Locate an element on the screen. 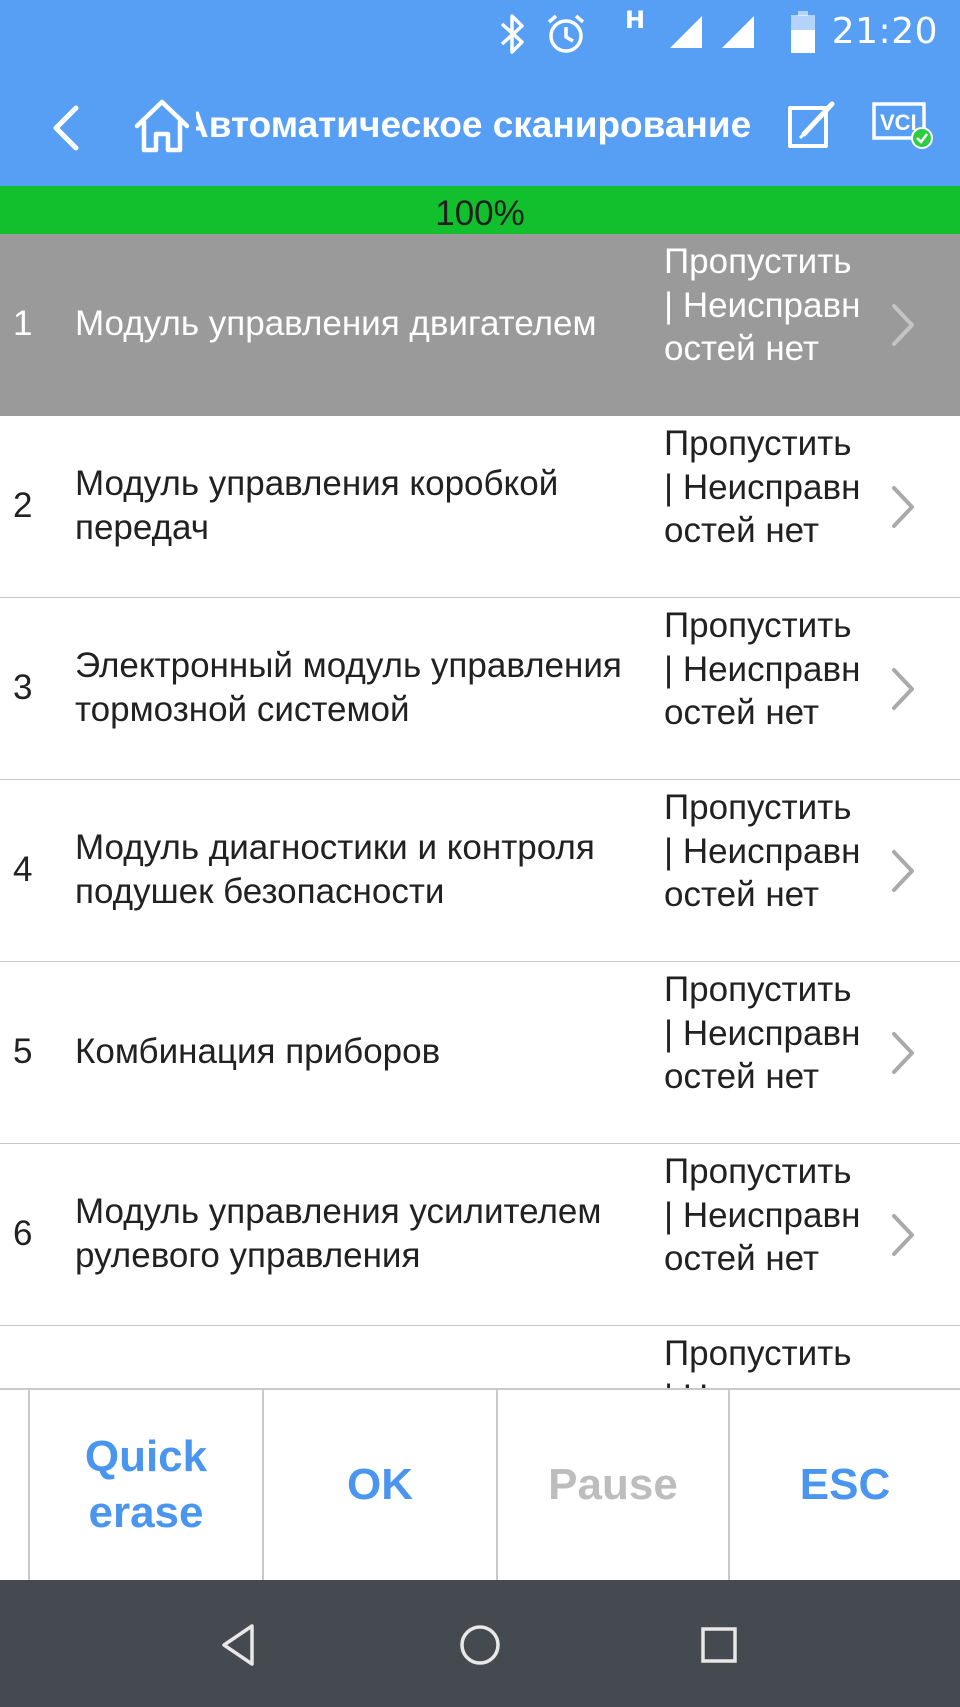 The image size is (960, 1707). pause-button: Pause is located at coordinates (612, 1485).